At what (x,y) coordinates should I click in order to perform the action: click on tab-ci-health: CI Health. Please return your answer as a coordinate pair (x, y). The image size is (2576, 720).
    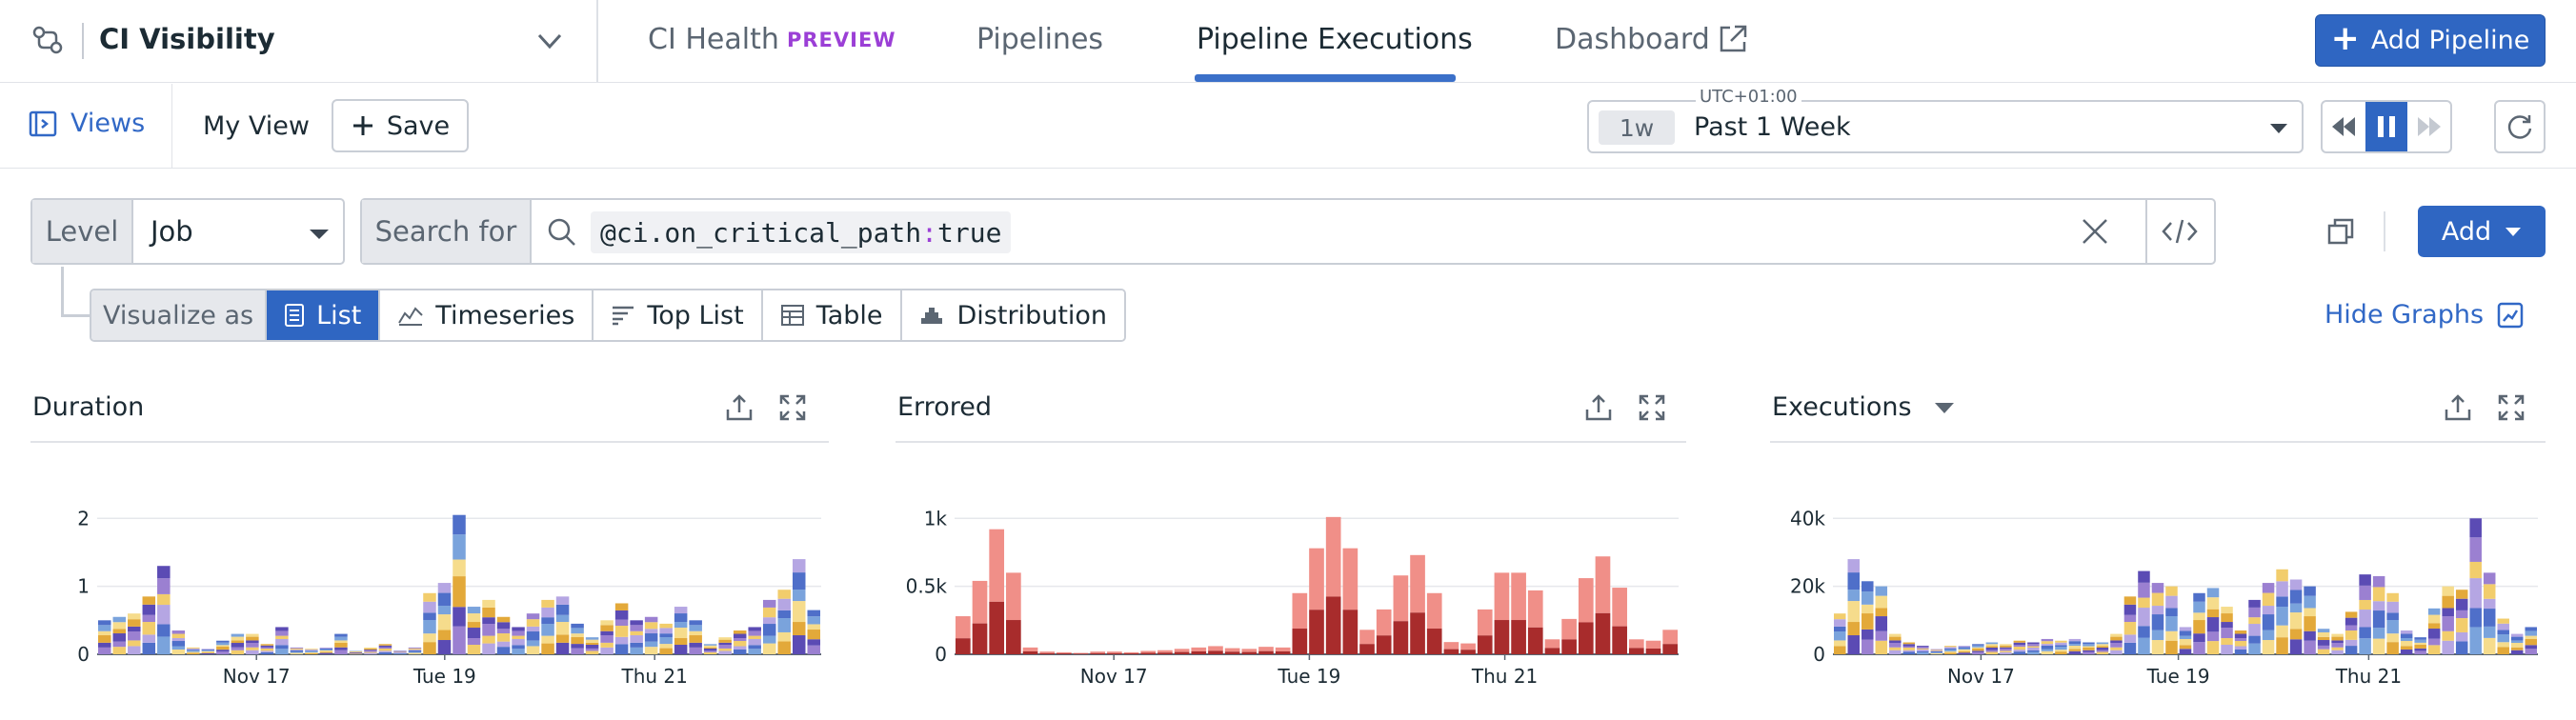
    Looking at the image, I should click on (714, 52).